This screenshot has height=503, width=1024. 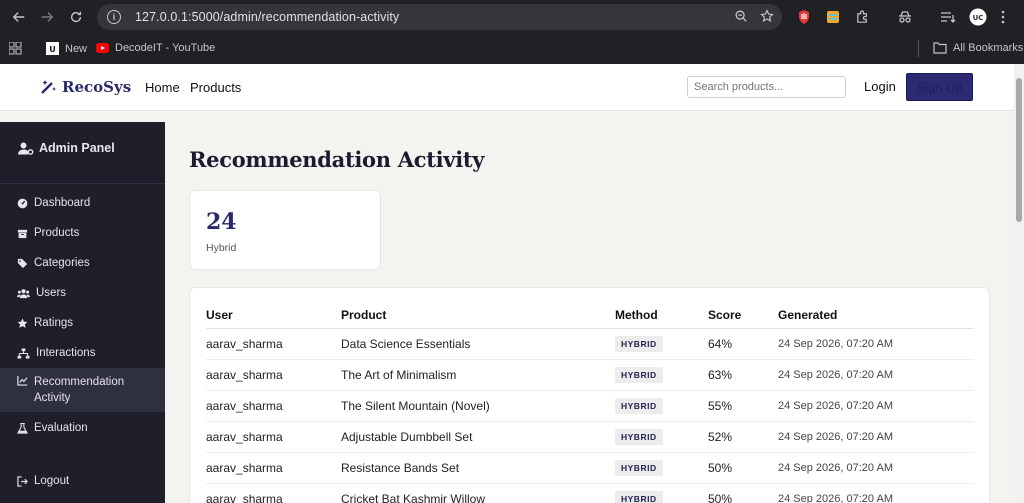 I want to click on search-input, so click(x=766, y=87).